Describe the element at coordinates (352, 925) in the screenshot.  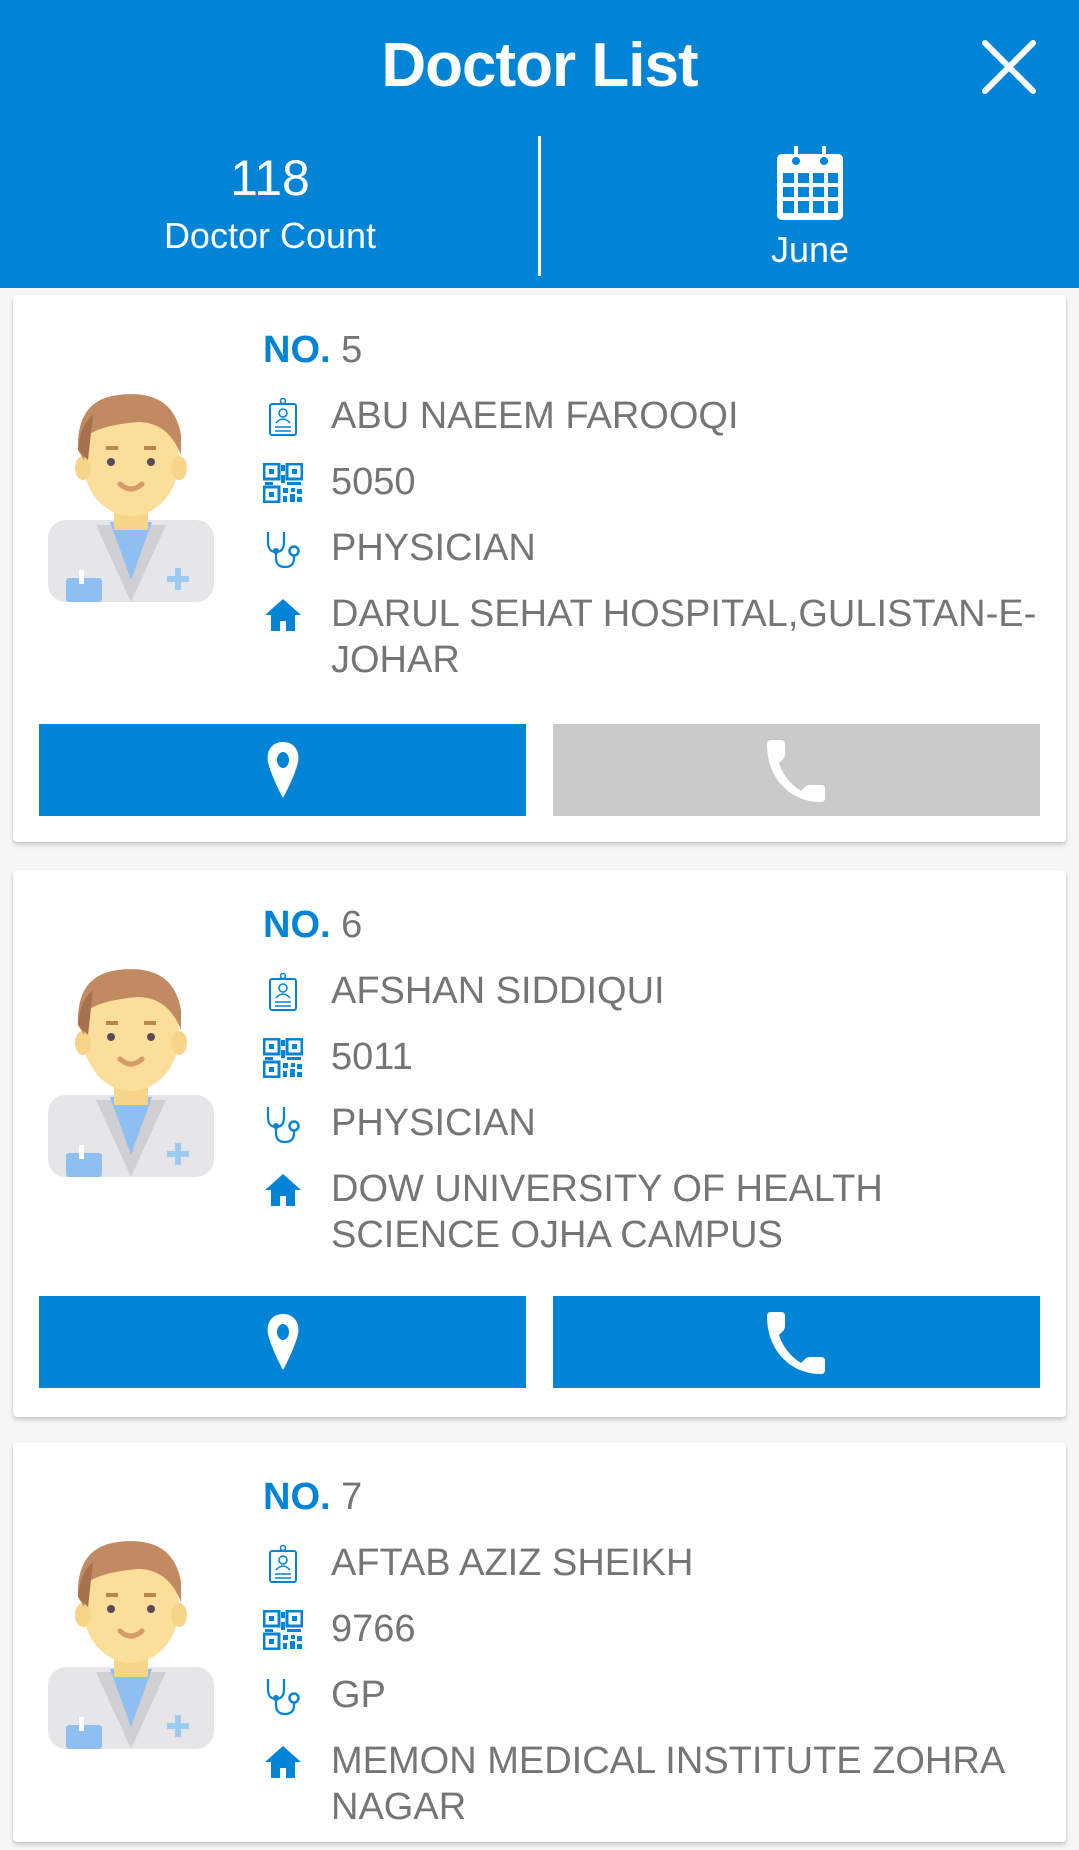
I see `doctor-number: 6` at that location.